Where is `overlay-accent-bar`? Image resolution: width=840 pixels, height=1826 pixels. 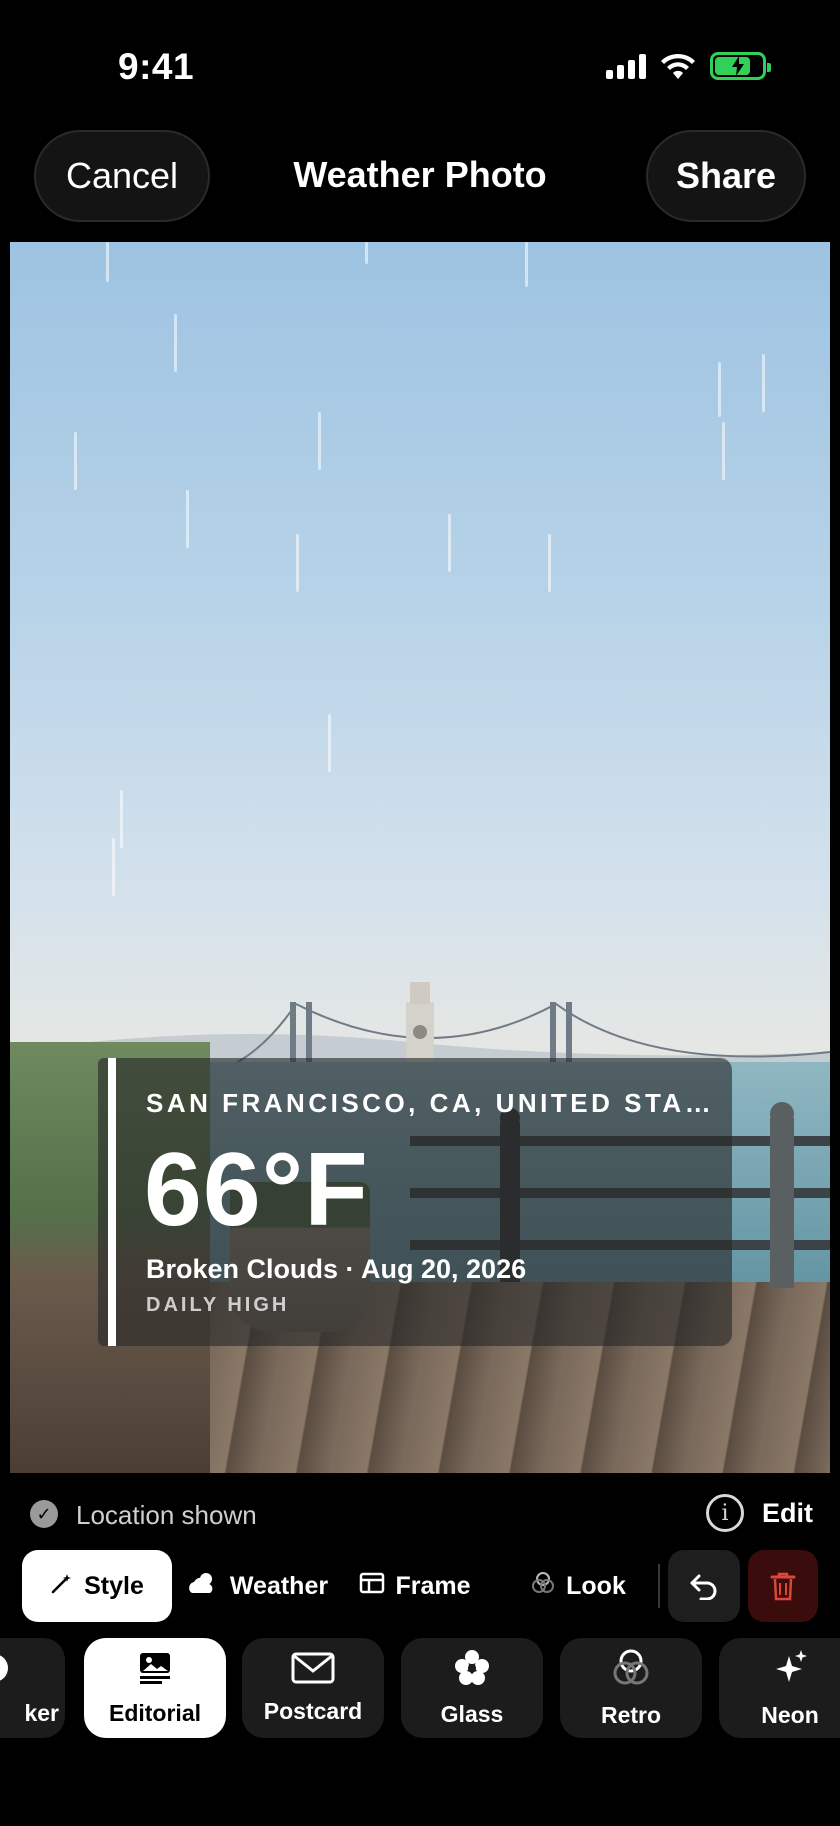
overlay-accent-bar is located at coordinates (112, 1202).